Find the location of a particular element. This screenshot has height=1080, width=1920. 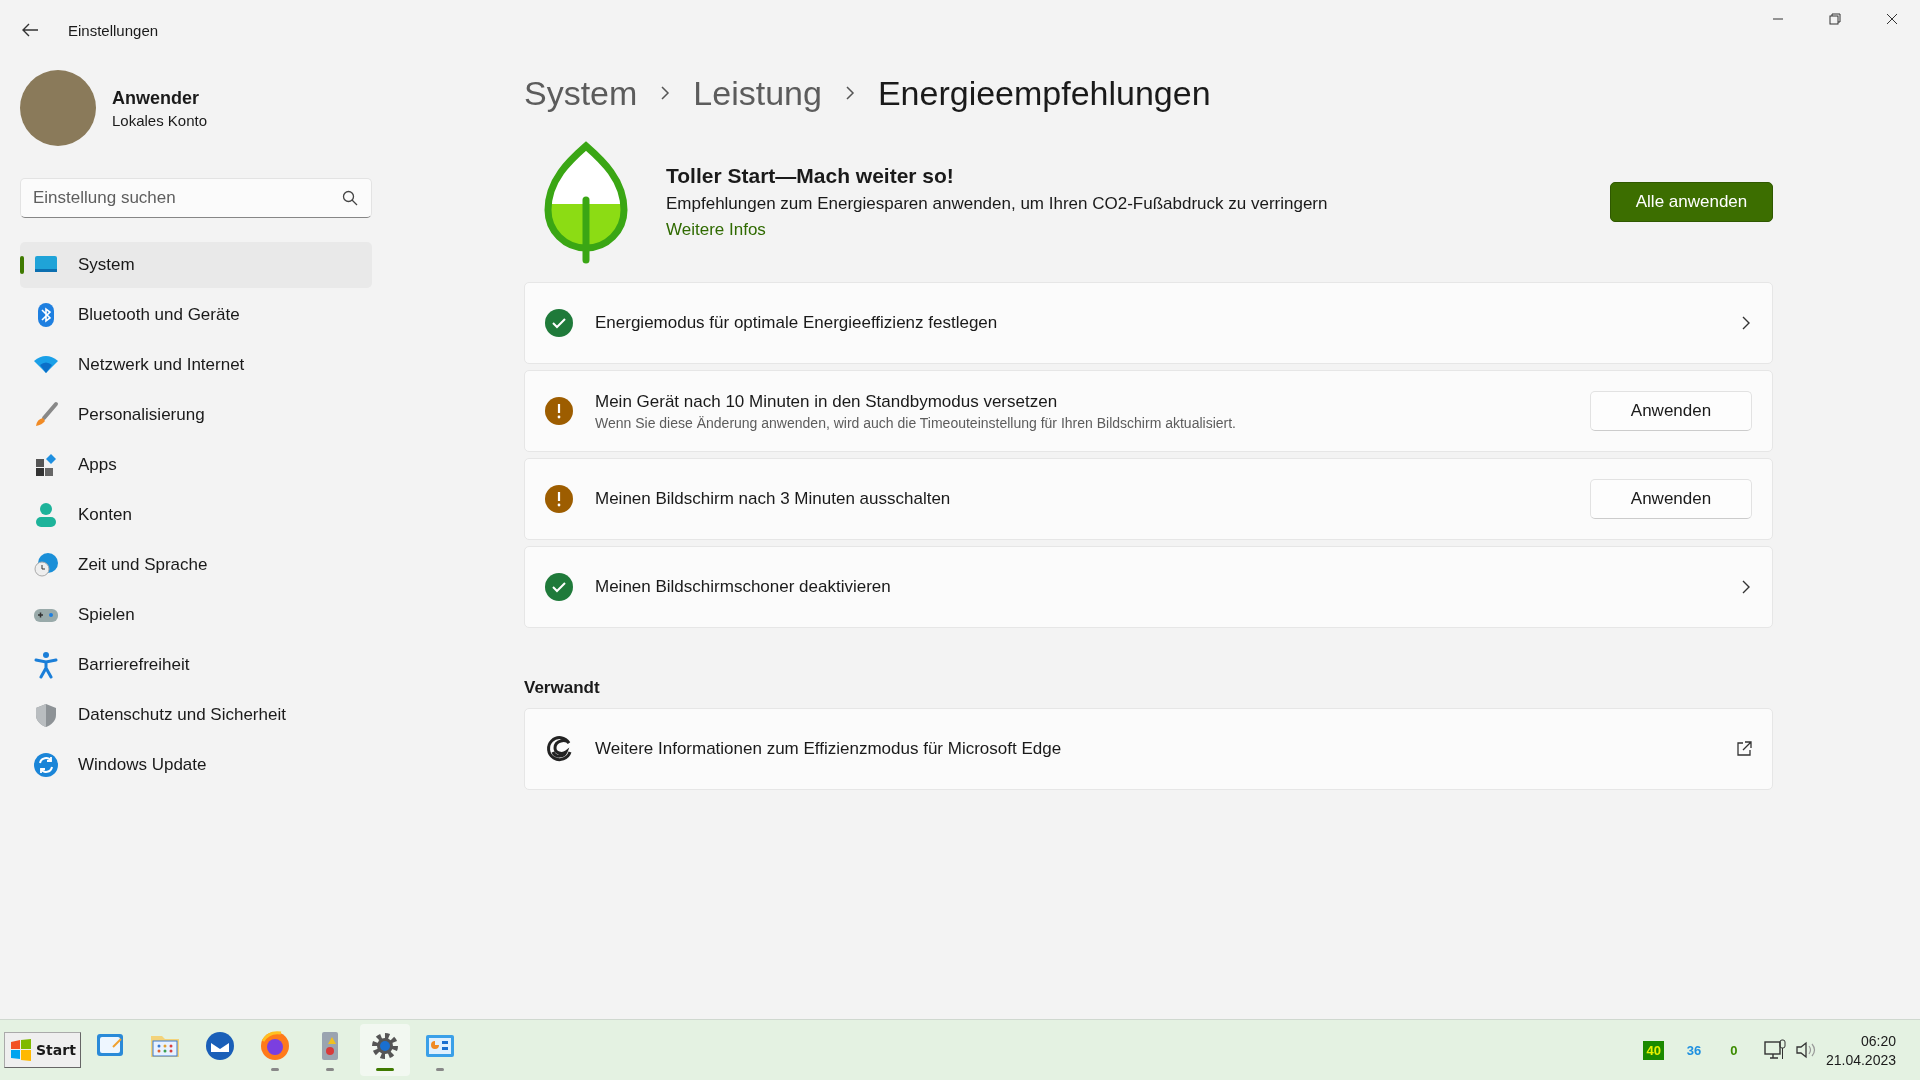

related-link-card: Weitere Informationen zum Effizienzmodus für Microsoft Edge is located at coordinates (1148, 749).